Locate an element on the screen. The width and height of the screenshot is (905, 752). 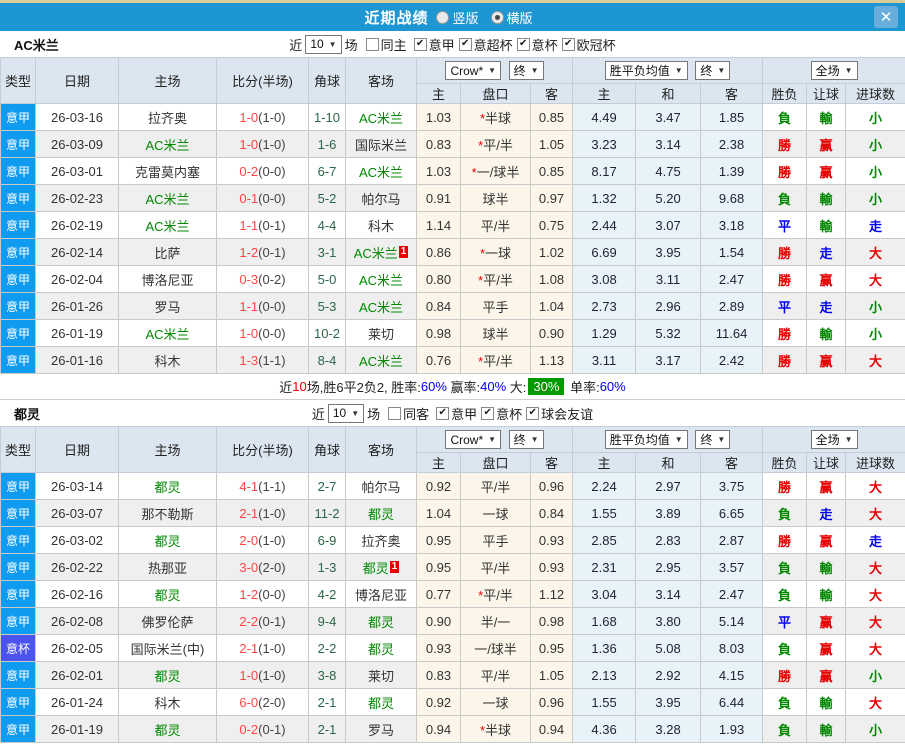
avg-type-value: 胜平负均值 is located at coordinates (639, 440).